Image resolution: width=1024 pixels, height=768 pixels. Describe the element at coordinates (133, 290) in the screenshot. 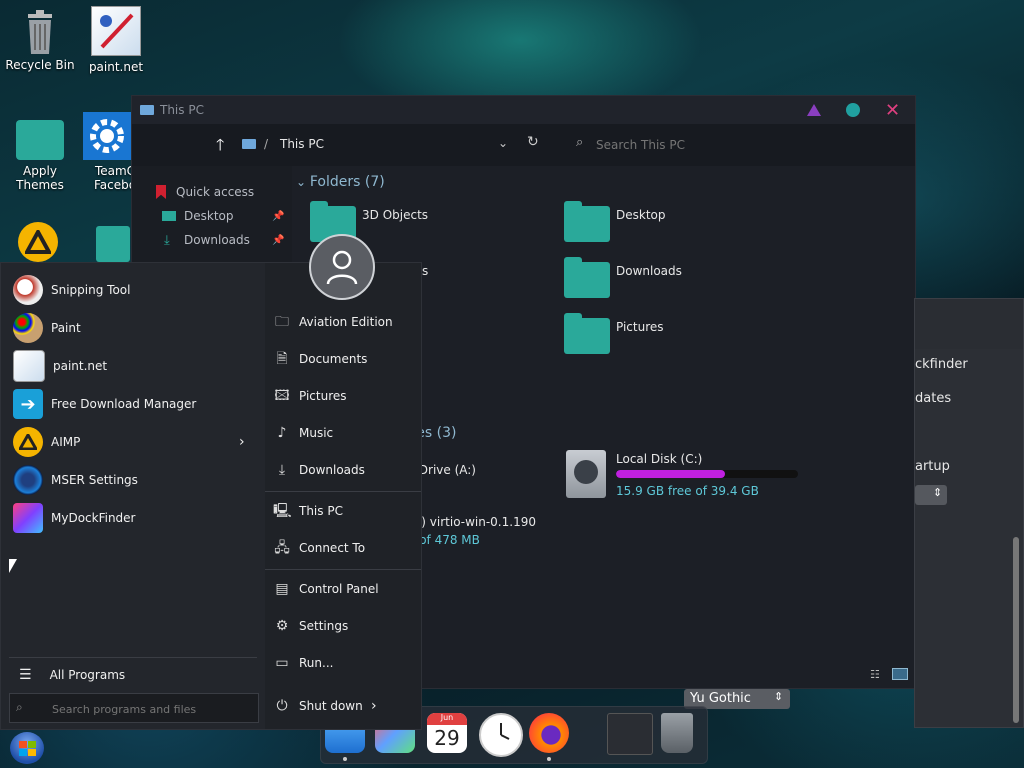

I see `app-snipping-tool: Snipping Tool` at that location.